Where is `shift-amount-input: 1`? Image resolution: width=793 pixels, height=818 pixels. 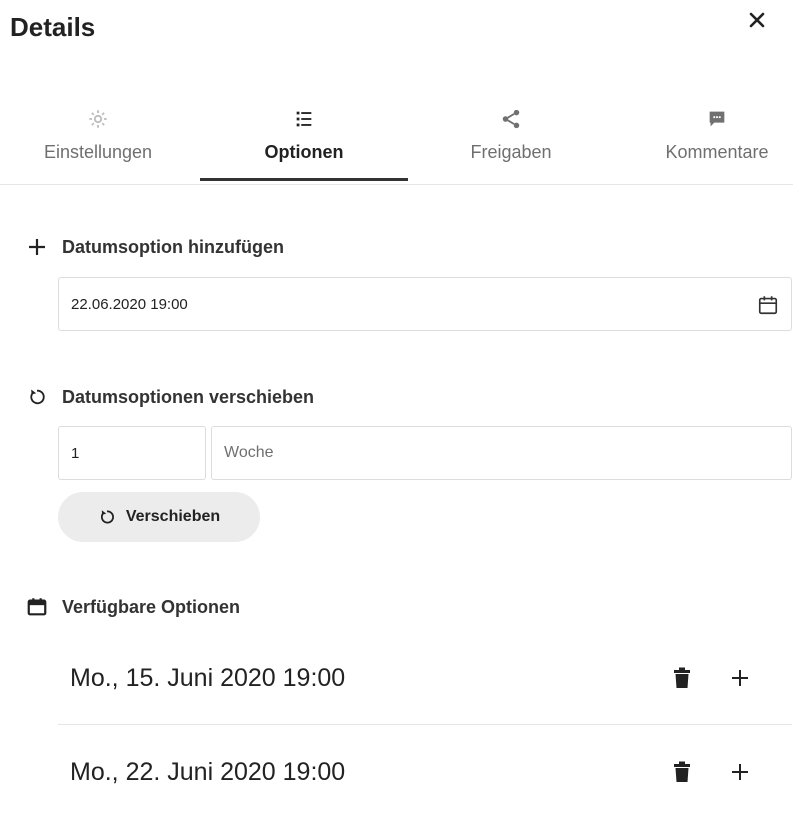 shift-amount-input: 1 is located at coordinates (132, 453).